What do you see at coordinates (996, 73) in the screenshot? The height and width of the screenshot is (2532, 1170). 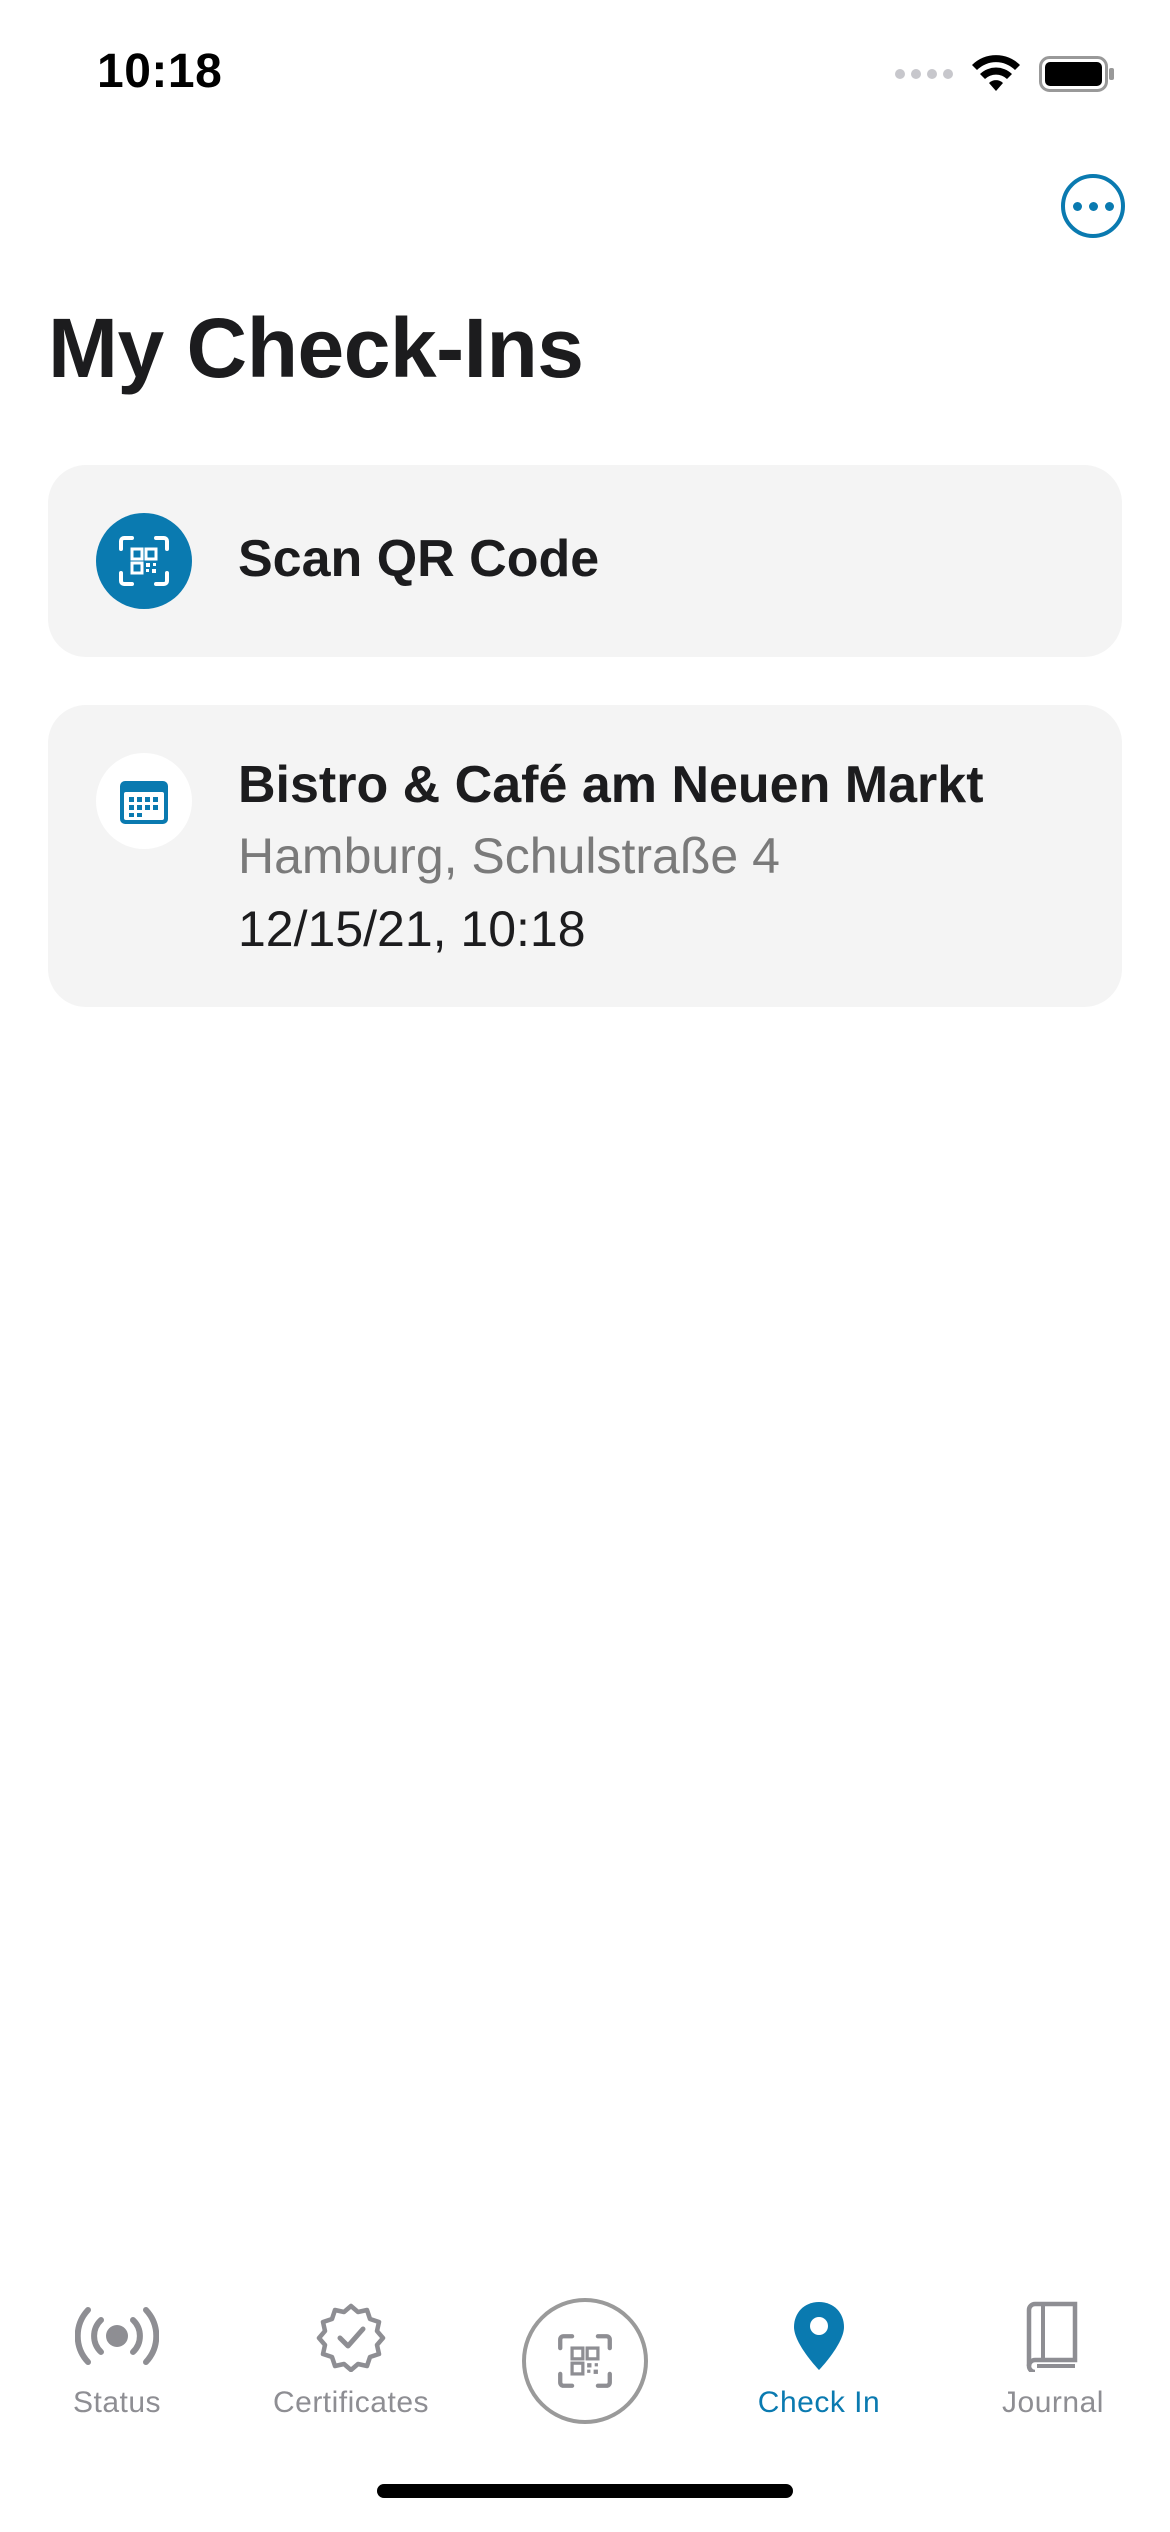 I see `wifi-icon` at bounding box center [996, 73].